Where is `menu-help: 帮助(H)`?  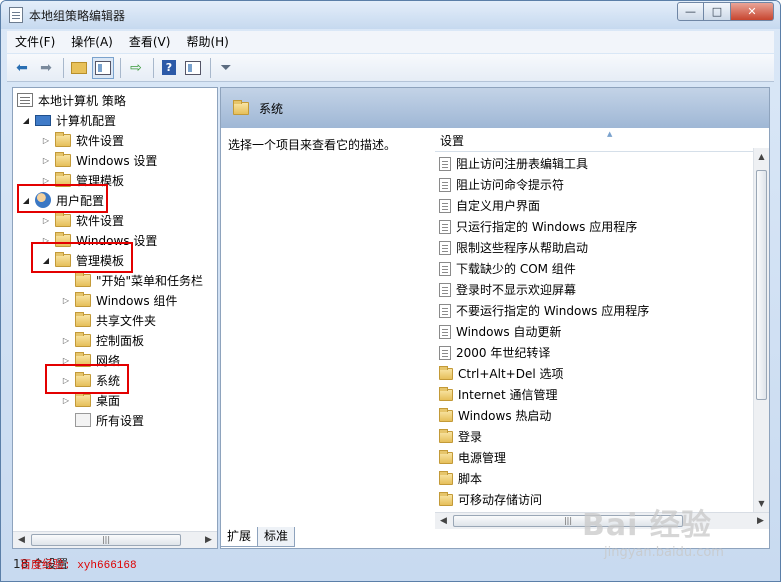
menu-help: 帮助(H) is located at coordinates (207, 42).